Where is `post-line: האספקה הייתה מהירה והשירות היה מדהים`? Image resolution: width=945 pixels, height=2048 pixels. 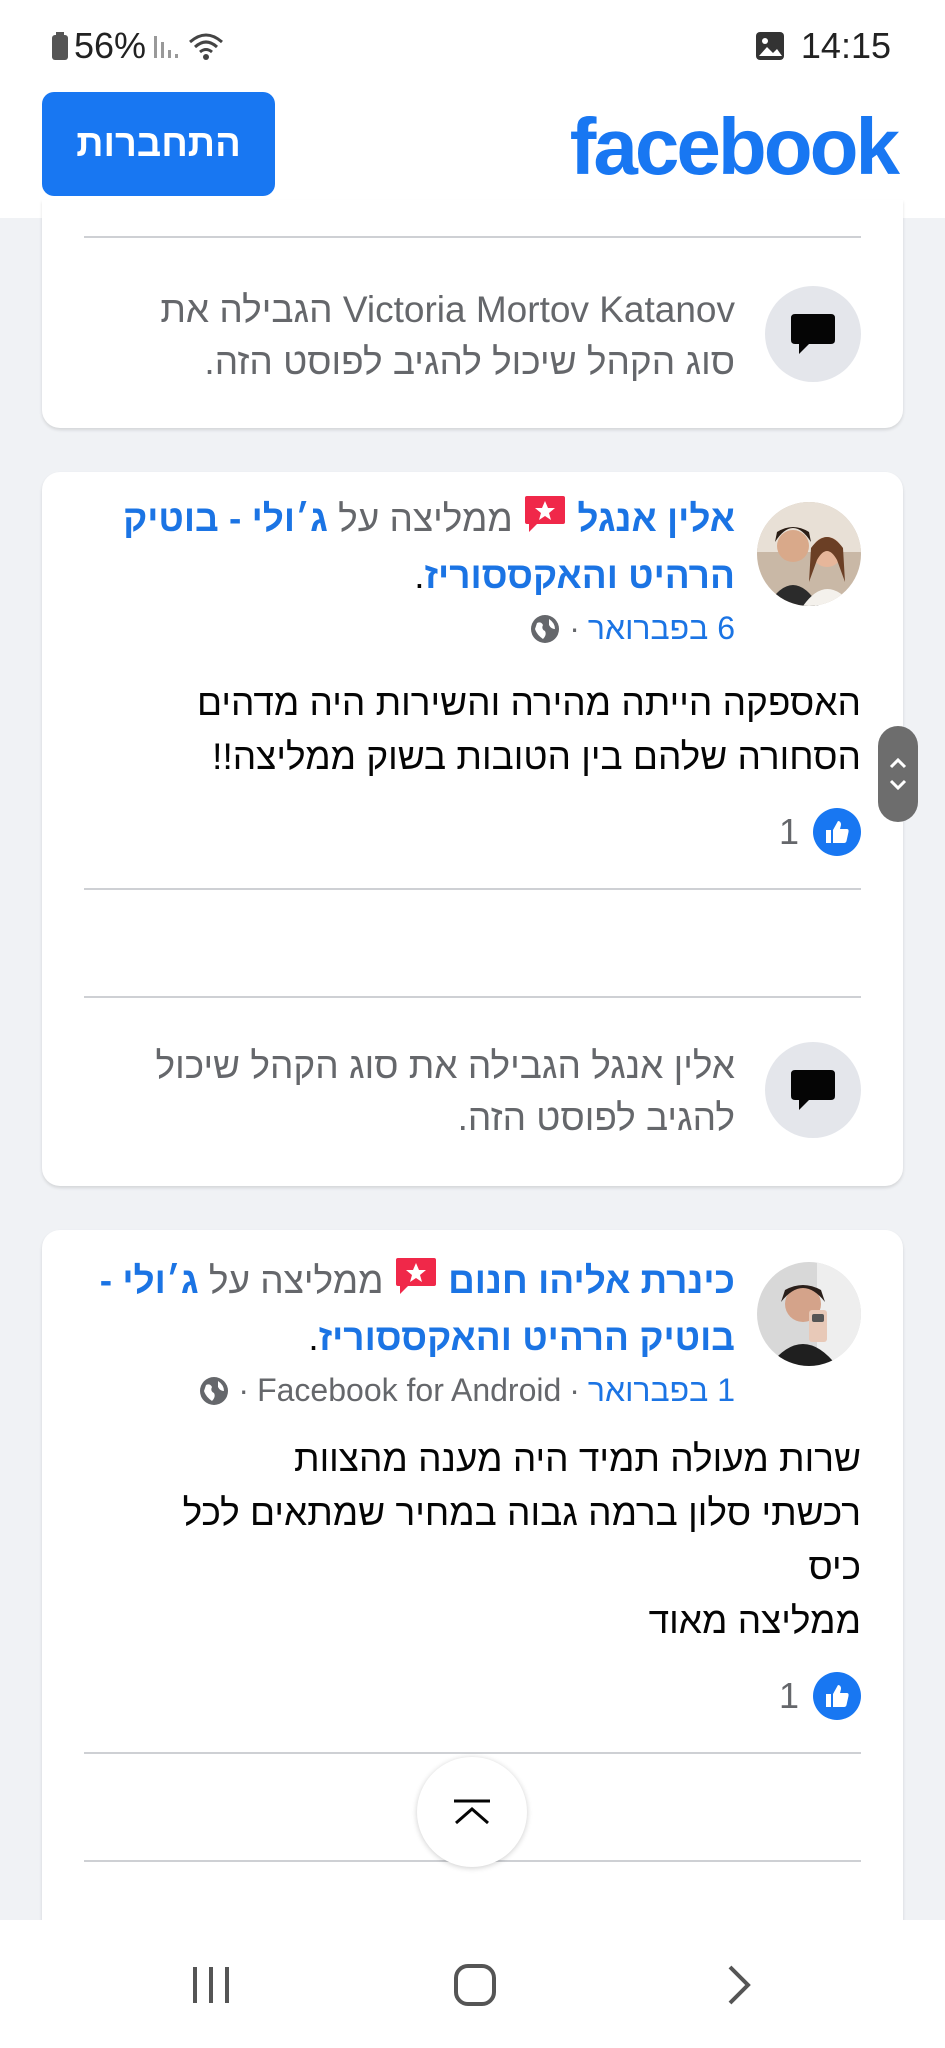 post-line: האספקה הייתה מהירה והשירות היה מדהים is located at coordinates (529, 702).